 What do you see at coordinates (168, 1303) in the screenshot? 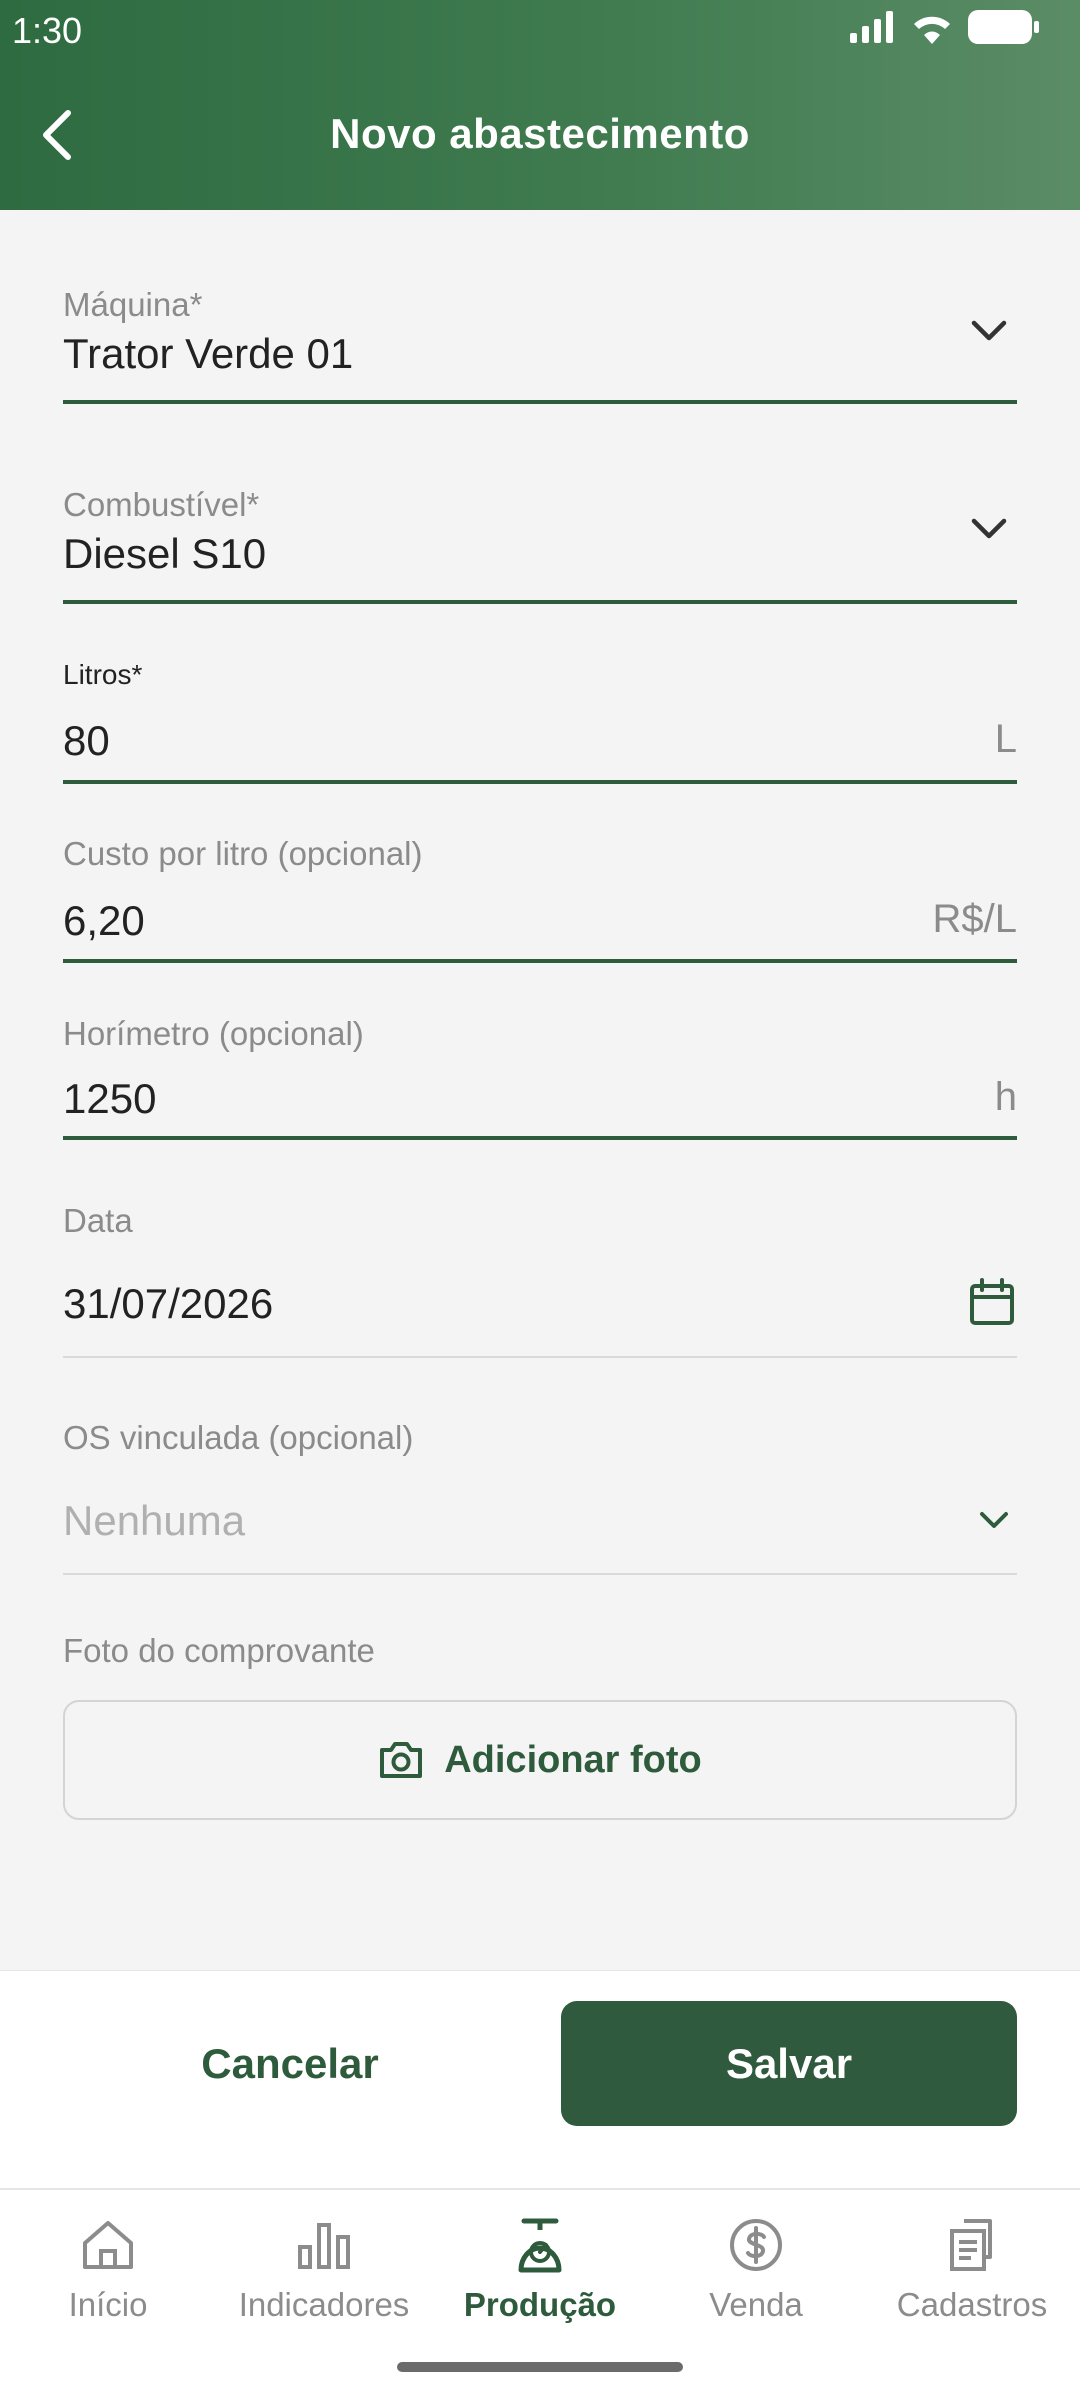
I see `data-value: 31/07/2026` at bounding box center [168, 1303].